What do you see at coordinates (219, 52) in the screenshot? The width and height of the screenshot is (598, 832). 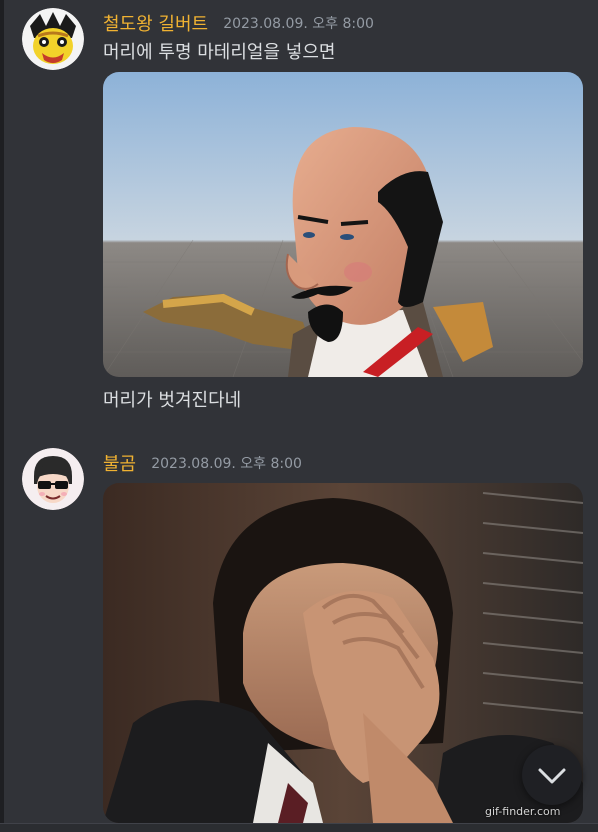 I see `message-text: 머리에 투명 마테리얼을 넣으면` at bounding box center [219, 52].